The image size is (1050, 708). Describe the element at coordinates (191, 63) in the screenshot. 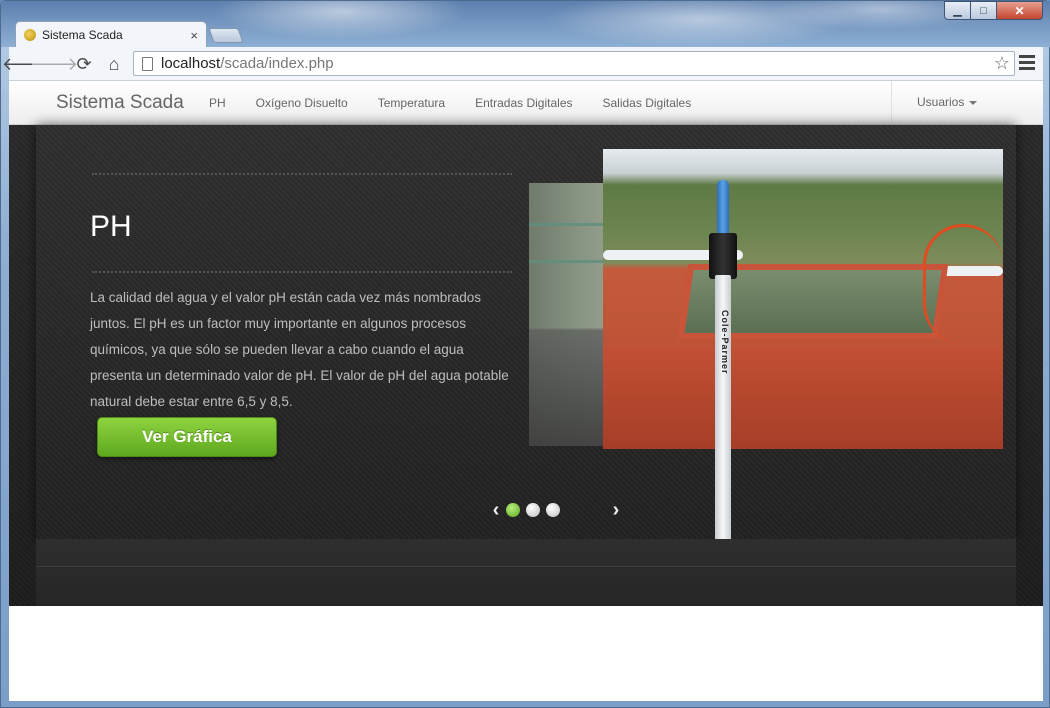

I see `url-host: localhost` at that location.